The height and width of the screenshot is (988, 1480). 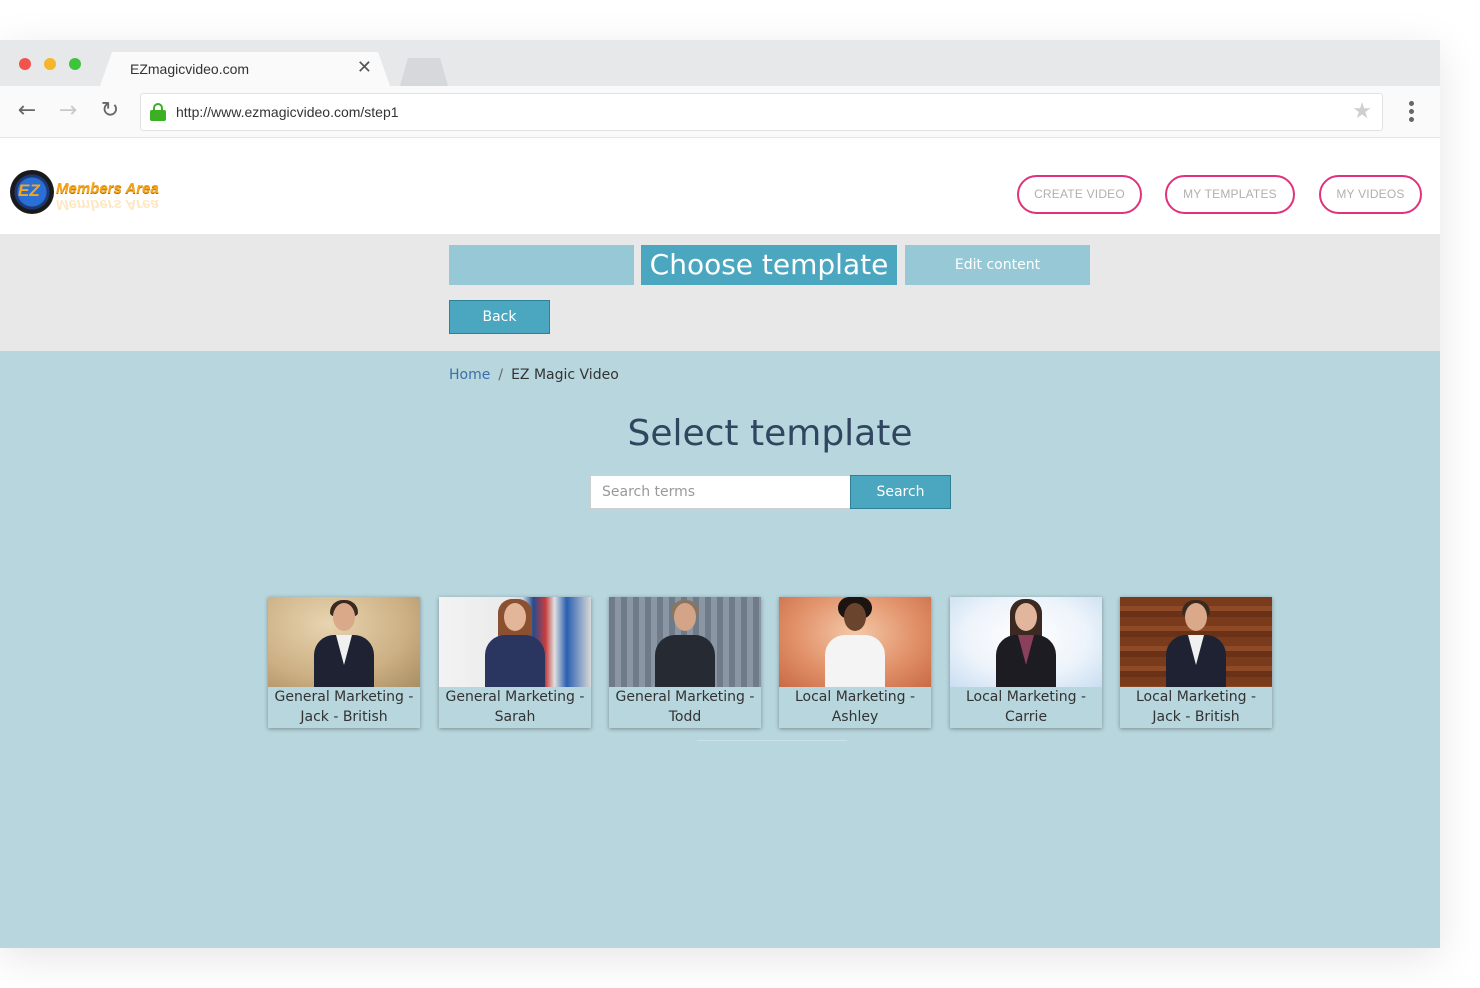 What do you see at coordinates (107, 204) in the screenshot?
I see `logo-reflection: Members Area` at bounding box center [107, 204].